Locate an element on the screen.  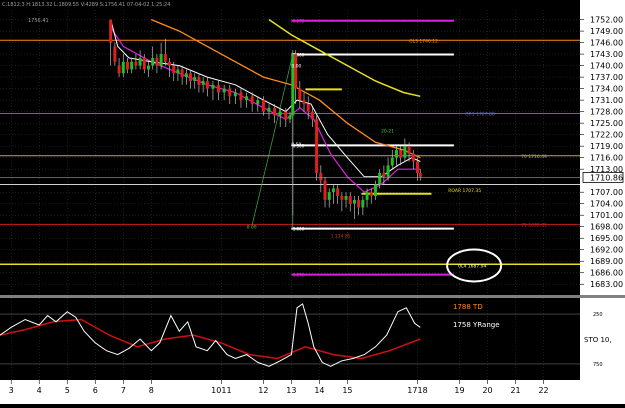
time-tick-label: 6 is located at coordinates (95, 390).